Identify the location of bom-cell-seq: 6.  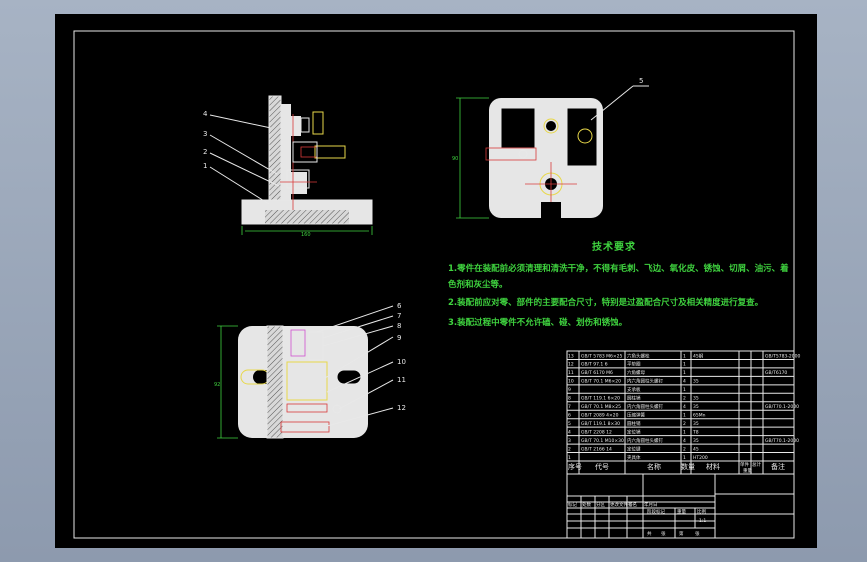
(569, 415).